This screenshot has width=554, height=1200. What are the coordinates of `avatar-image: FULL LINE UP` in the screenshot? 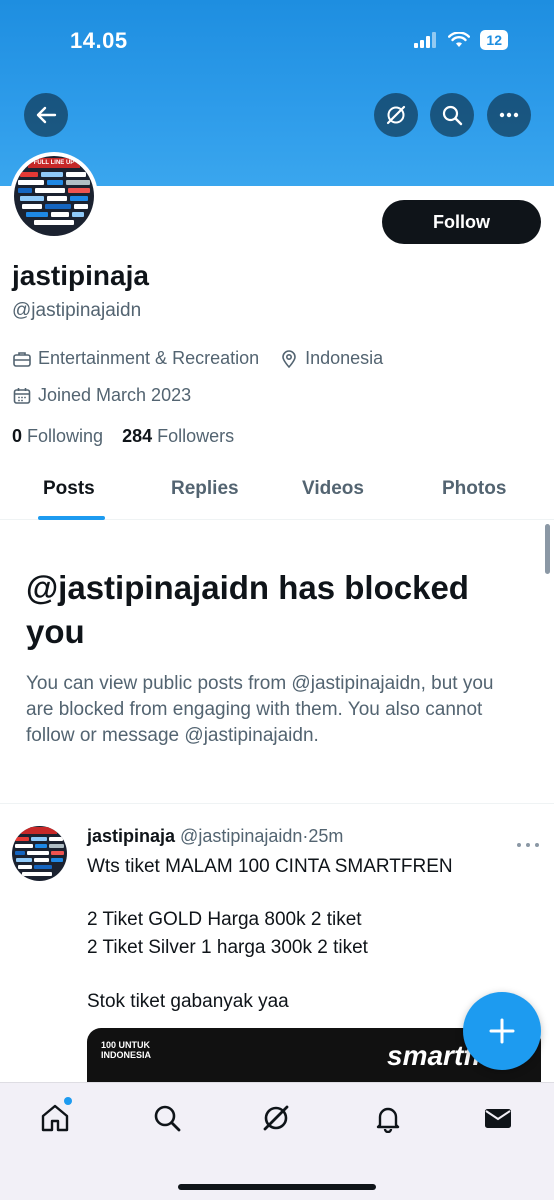 It's located at (54, 196).